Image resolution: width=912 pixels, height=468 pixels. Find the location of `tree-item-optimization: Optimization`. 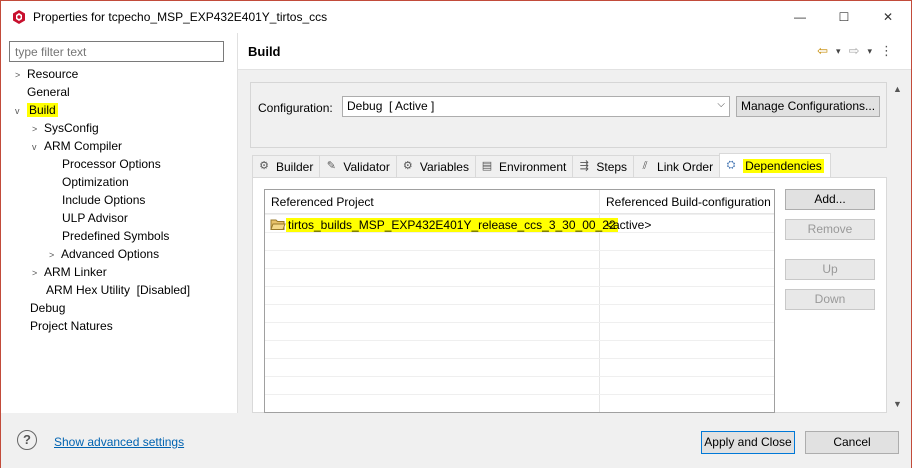

tree-item-optimization: Optimization is located at coordinates (95, 182).